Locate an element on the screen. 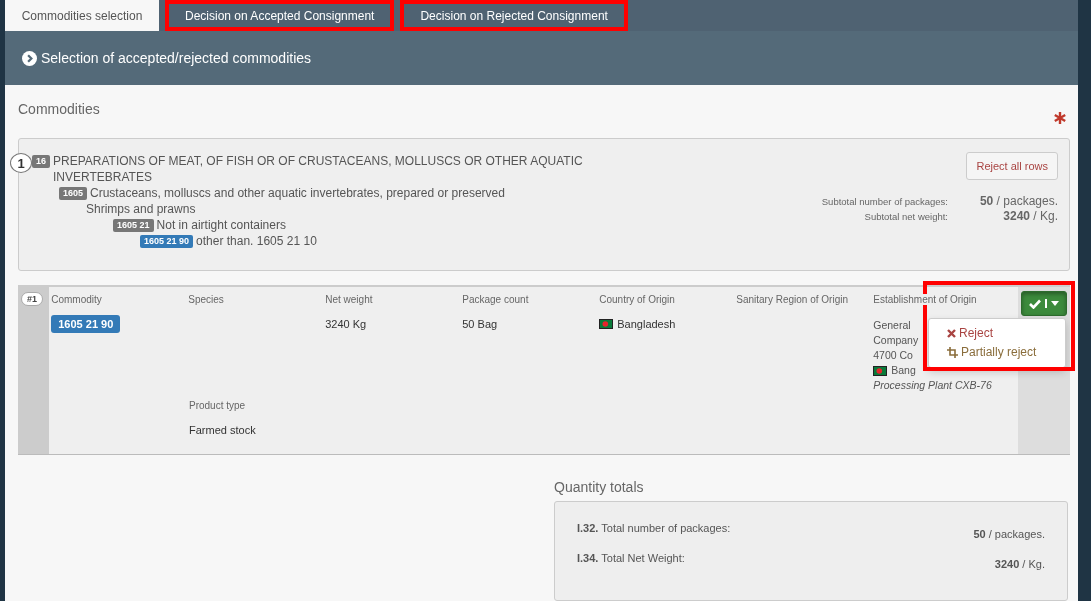 Image resolution: width=1091 pixels, height=601 pixels. subtotal-label: Subtotal net weight: is located at coordinates (906, 217).